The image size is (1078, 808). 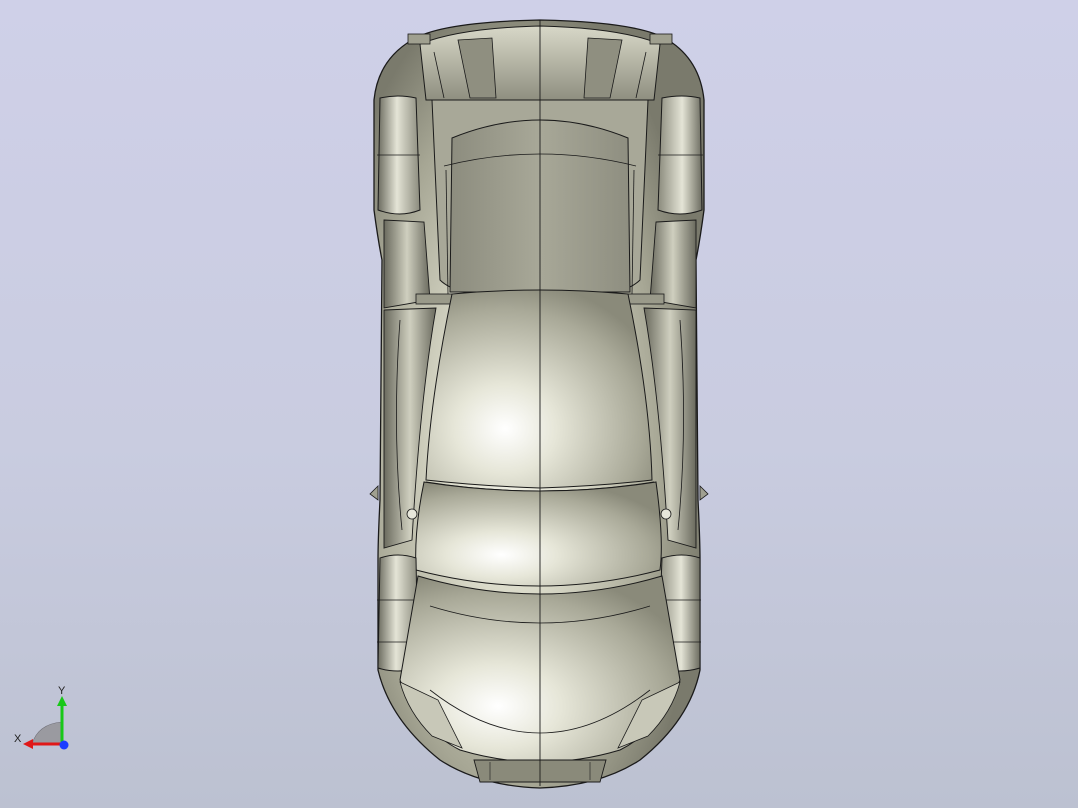 I want to click on y-axis-arrow, so click(x=62, y=701).